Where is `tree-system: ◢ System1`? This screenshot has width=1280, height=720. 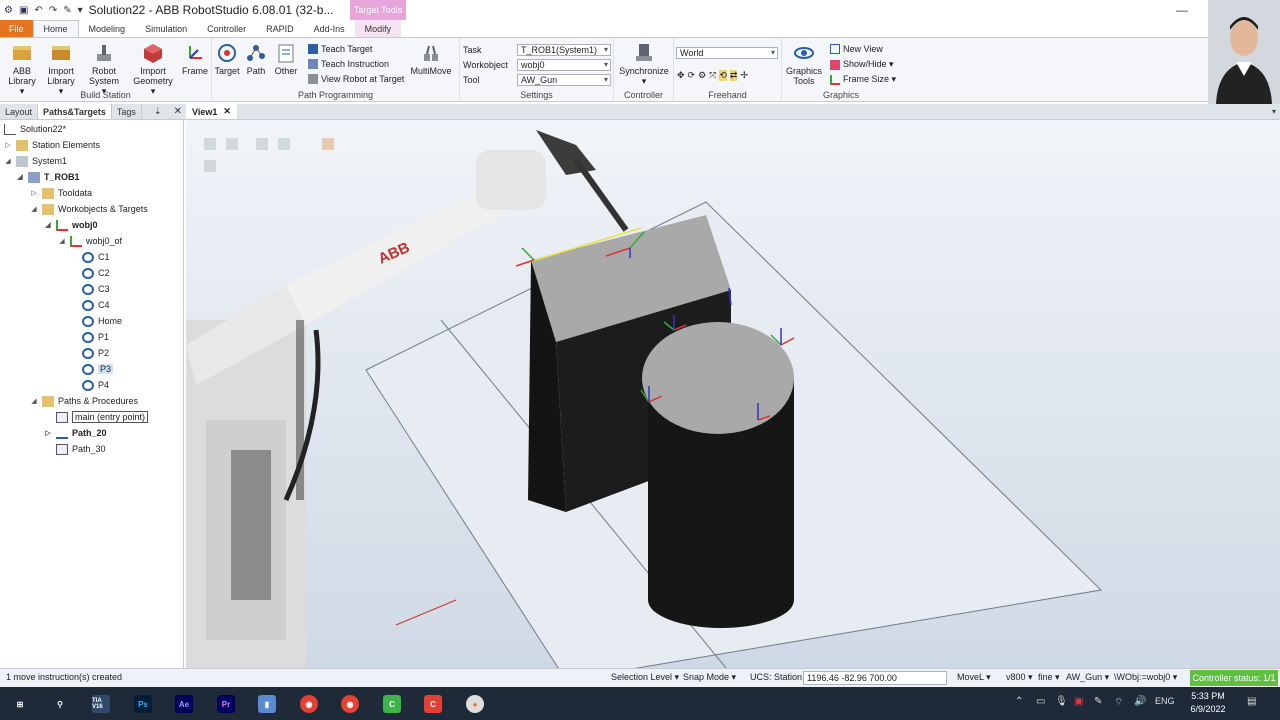
tree-system: ◢ System1 is located at coordinates (35, 161).